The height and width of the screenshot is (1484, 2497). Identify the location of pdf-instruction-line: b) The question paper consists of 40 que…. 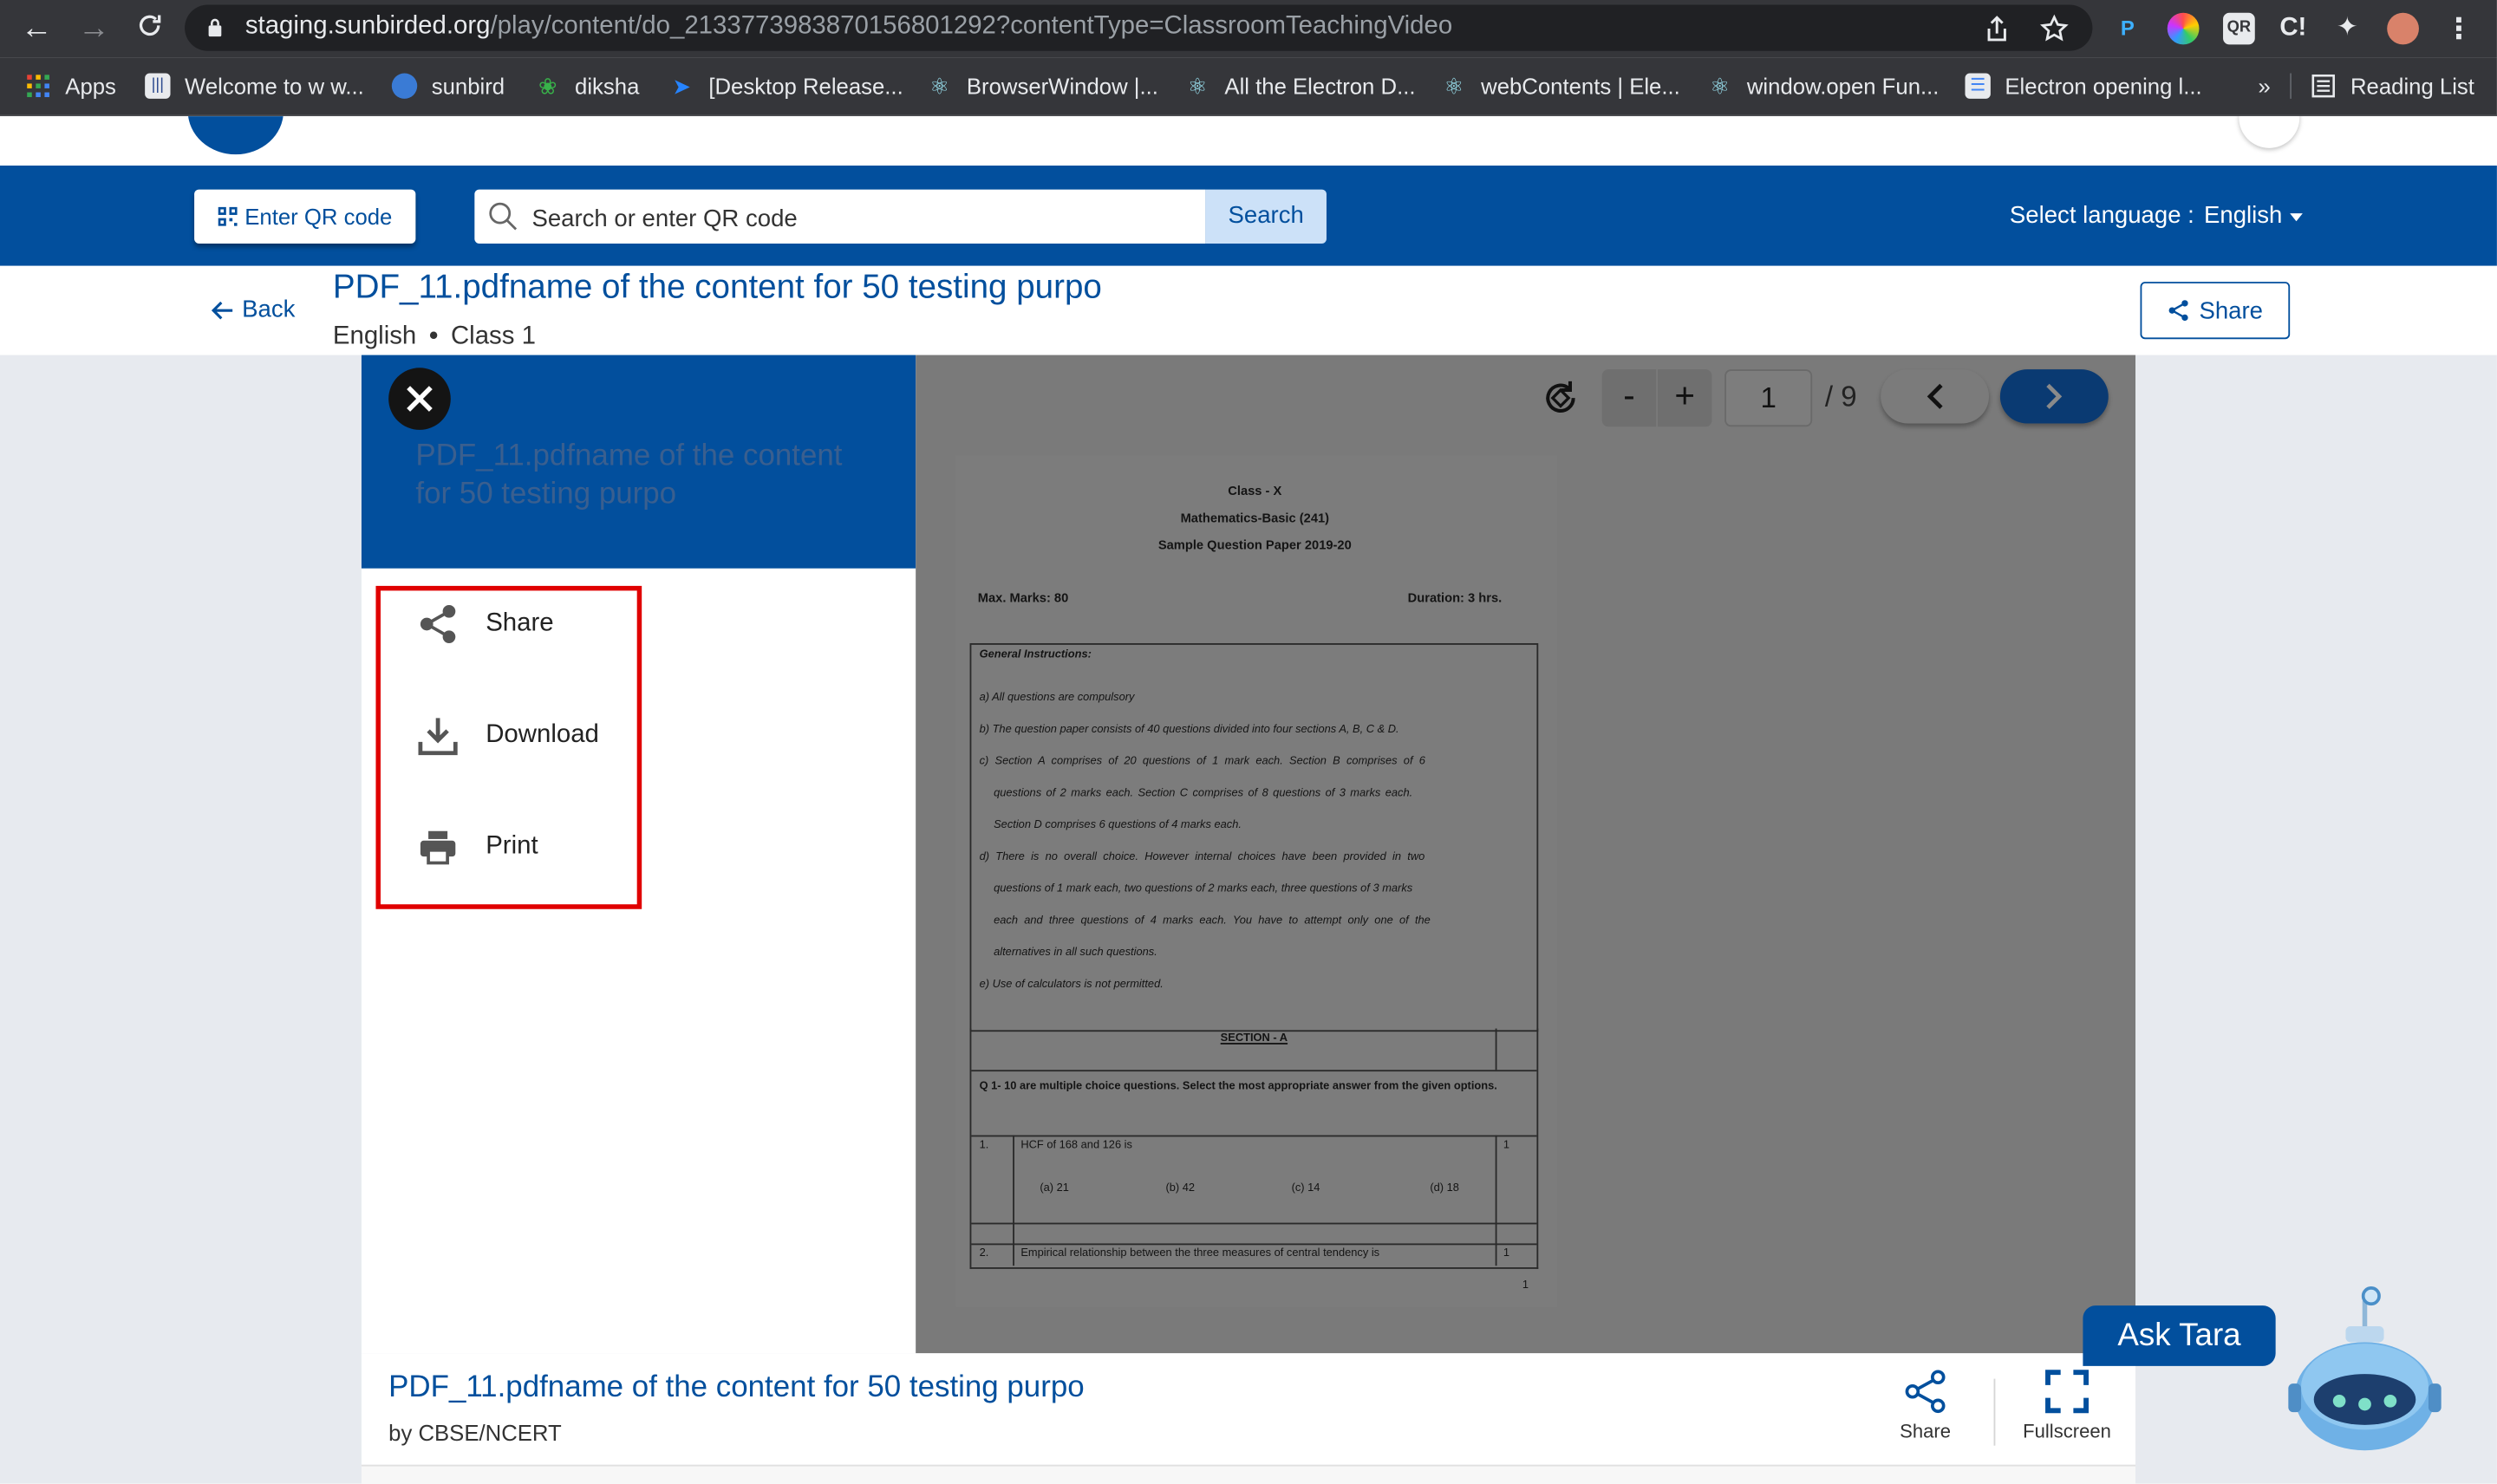
(1189, 730).